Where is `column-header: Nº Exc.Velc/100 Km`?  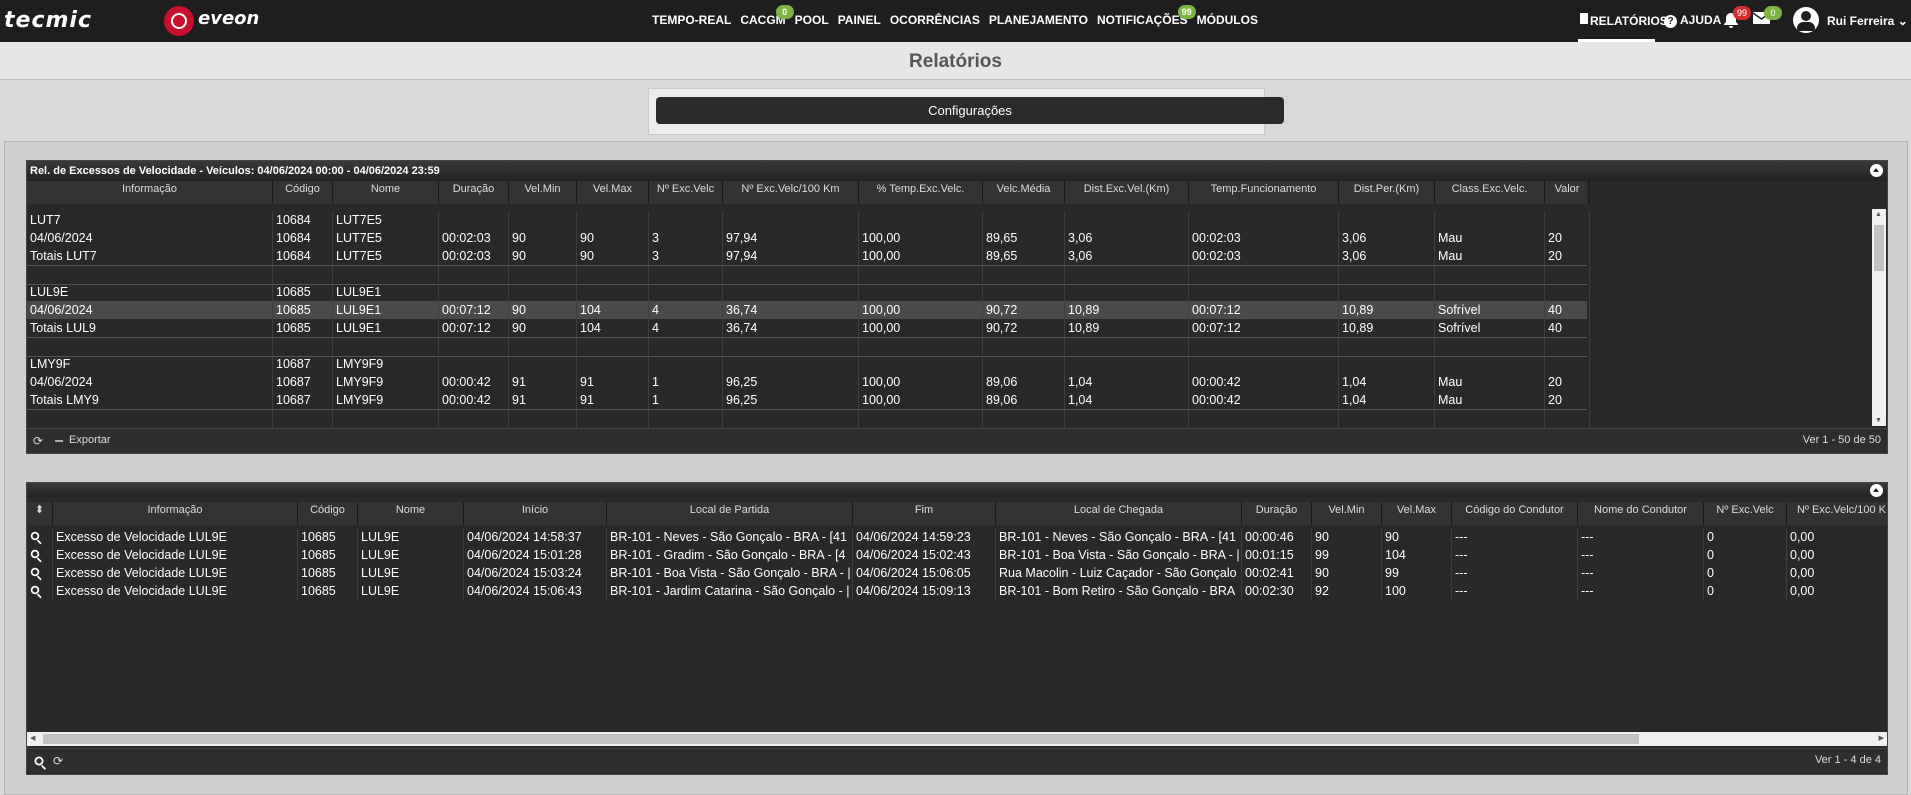
column-header: Nº Exc.Velc/100 Km is located at coordinates (791, 192).